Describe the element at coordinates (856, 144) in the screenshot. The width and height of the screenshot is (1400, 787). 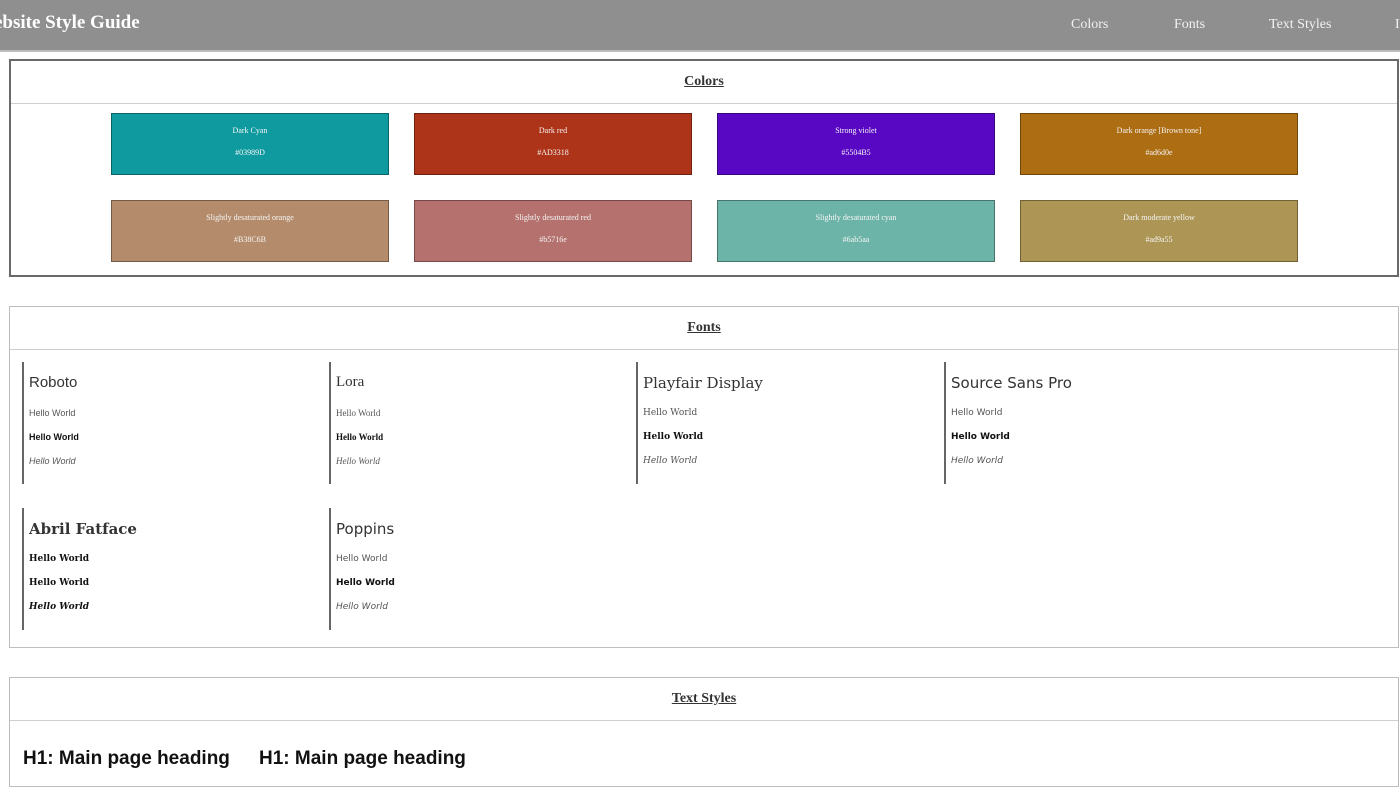
I see `color-swatch: Strong violet #5504B5` at that location.